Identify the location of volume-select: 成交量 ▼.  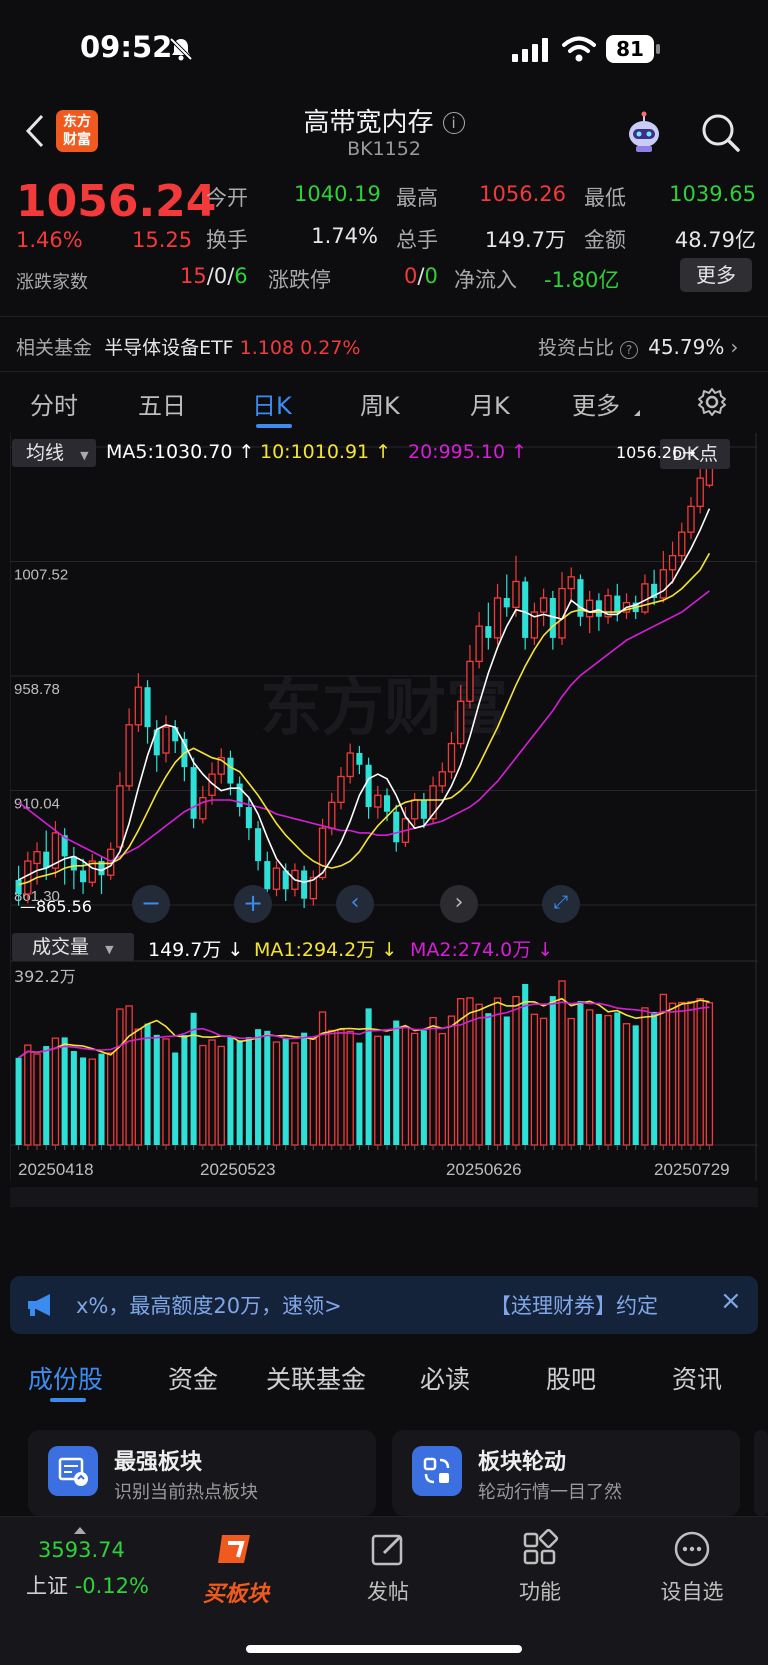
(73, 947).